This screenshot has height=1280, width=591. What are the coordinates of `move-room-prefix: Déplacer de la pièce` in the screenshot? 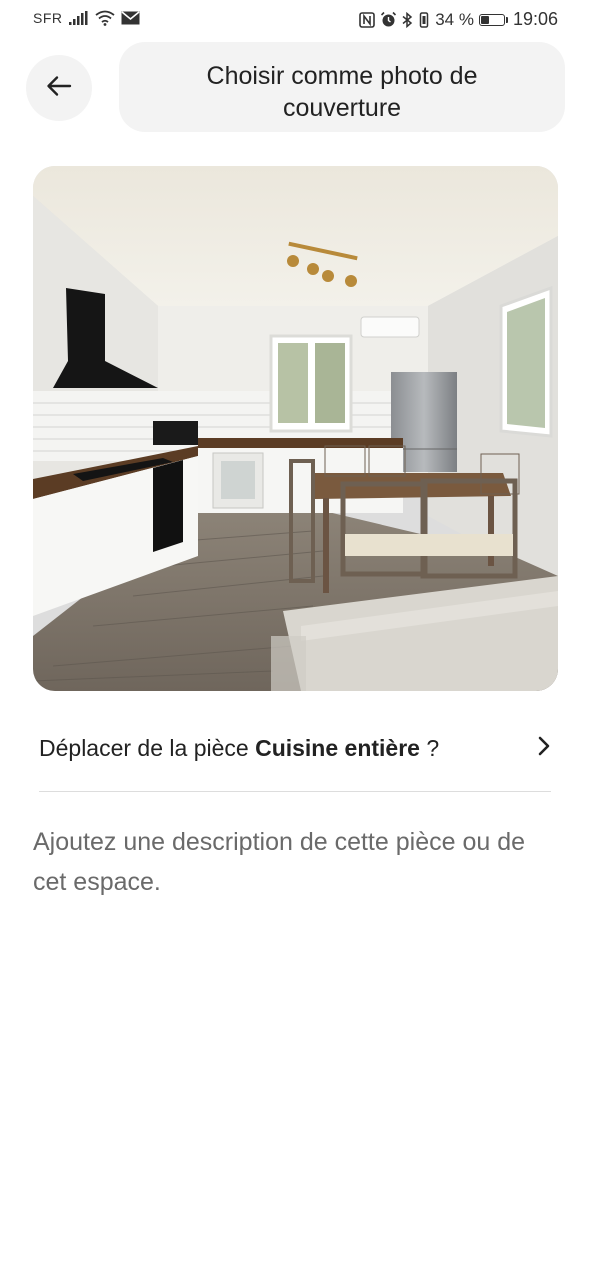 It's located at (147, 747).